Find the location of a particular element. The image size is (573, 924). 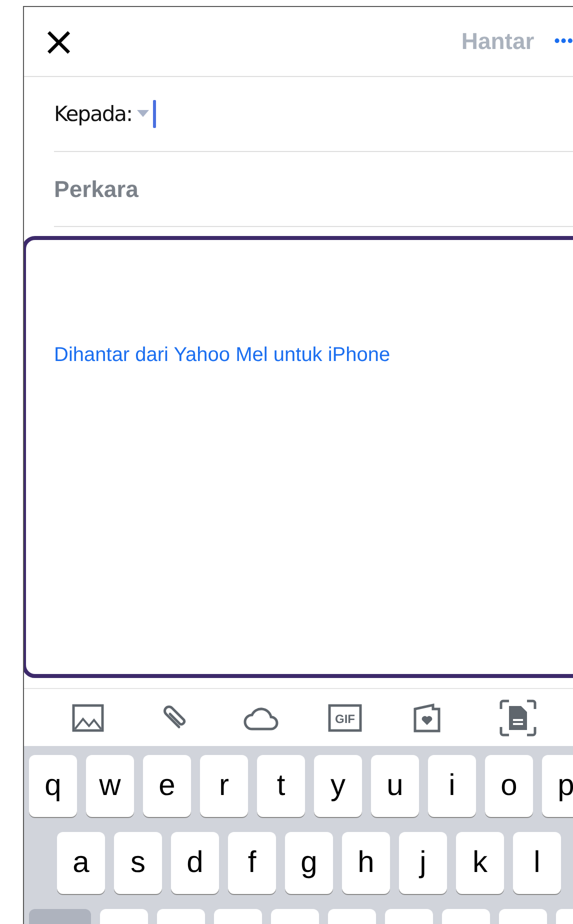

keyboard-key: r is located at coordinates (224, 786).